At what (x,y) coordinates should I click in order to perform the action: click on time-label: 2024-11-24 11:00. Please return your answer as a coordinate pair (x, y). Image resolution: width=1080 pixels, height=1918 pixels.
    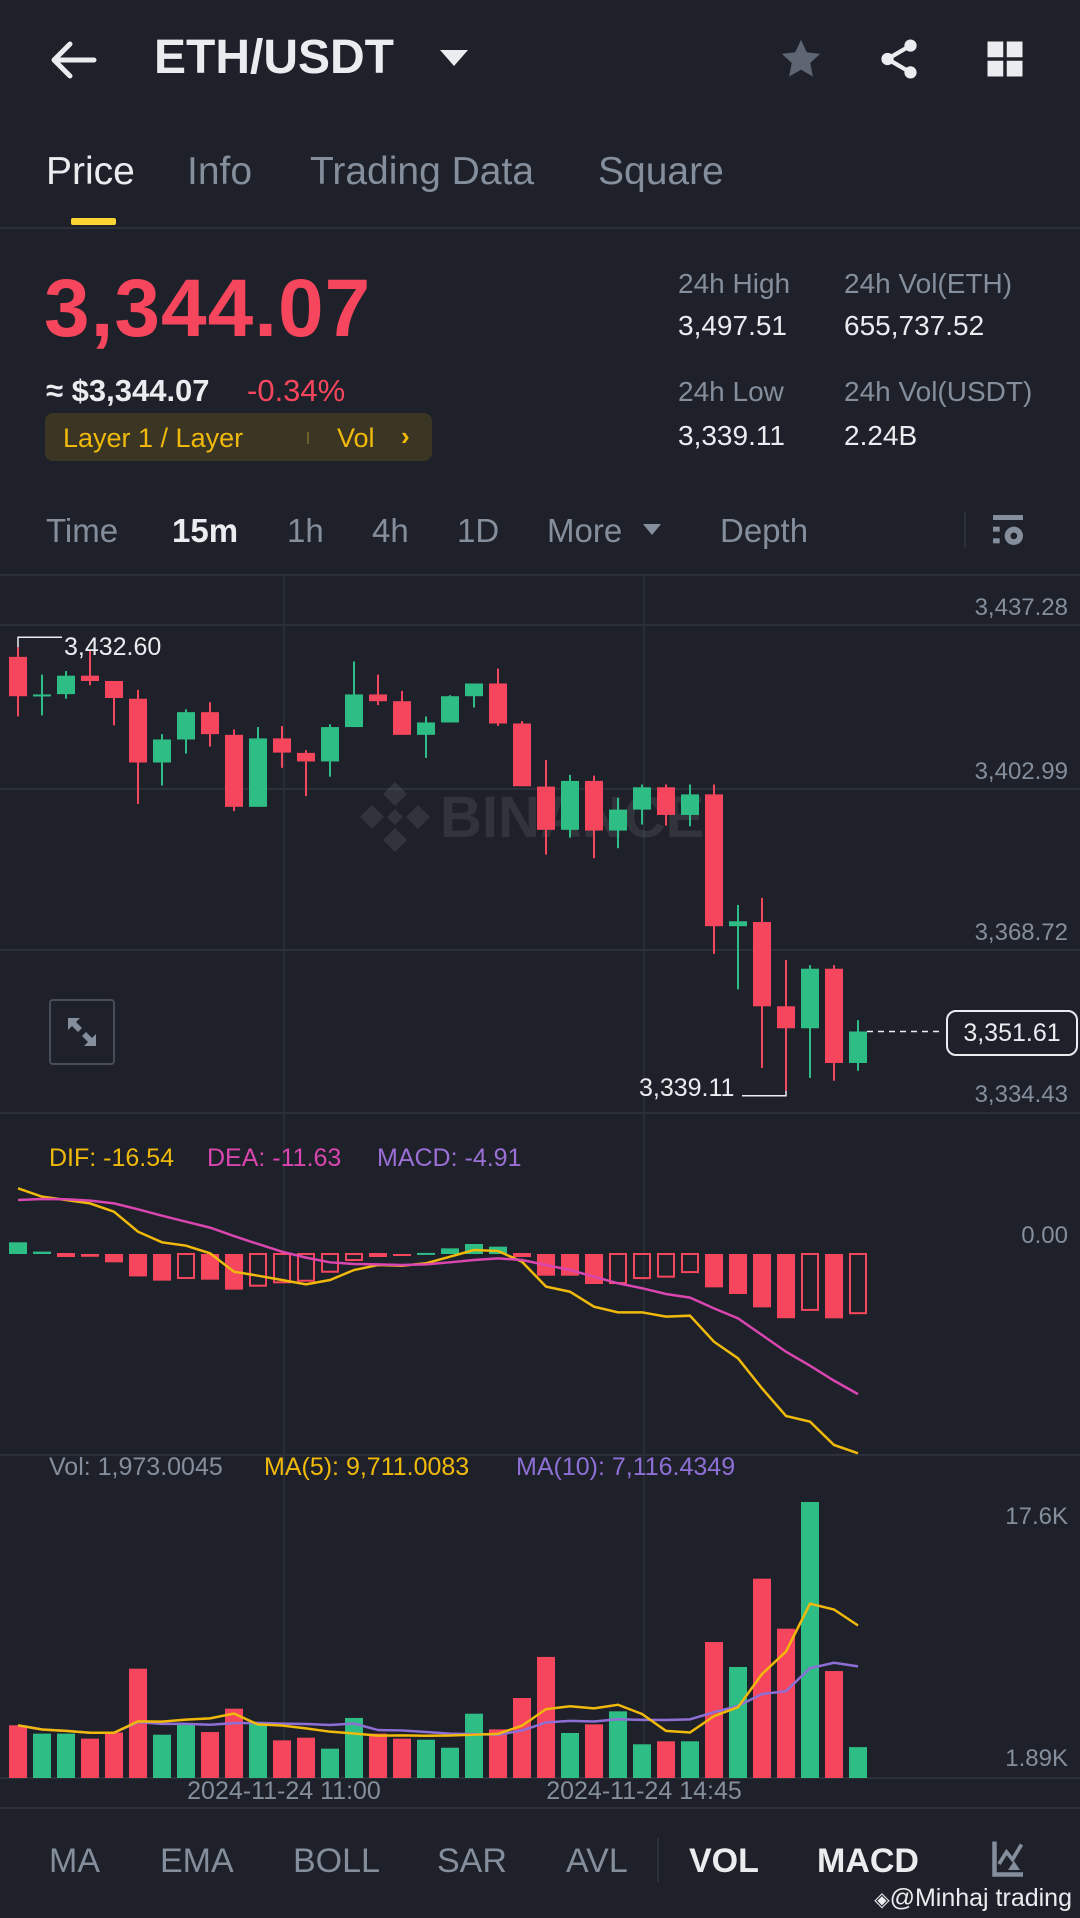
    Looking at the image, I should click on (284, 1791).